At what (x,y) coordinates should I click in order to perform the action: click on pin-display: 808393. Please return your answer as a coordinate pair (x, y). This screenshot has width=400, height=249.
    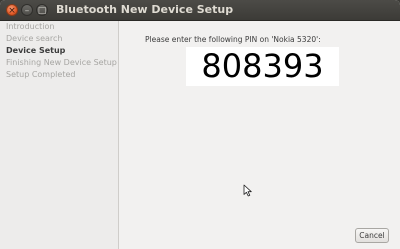
    Looking at the image, I should click on (262, 66).